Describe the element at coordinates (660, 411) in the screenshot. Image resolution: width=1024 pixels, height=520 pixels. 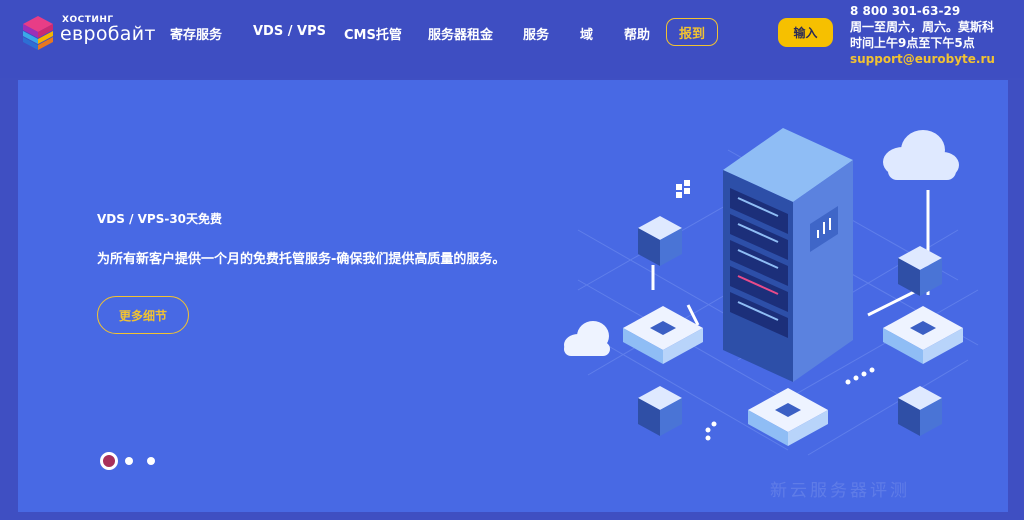
I see `network-cube-icon-bottom-left` at that location.